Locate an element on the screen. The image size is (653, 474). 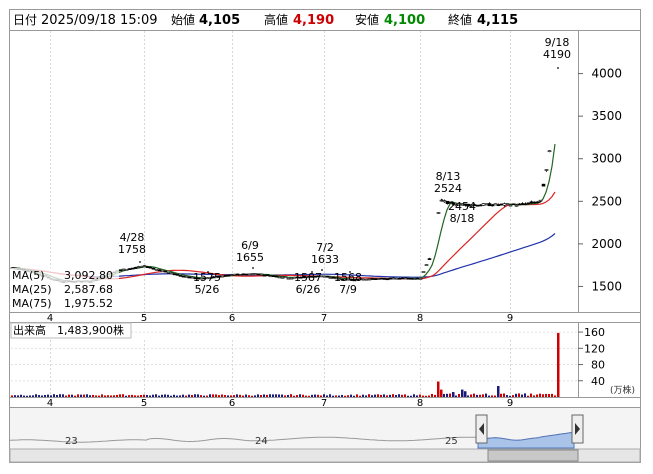
month-label: 7 is located at coordinates (324, 318).